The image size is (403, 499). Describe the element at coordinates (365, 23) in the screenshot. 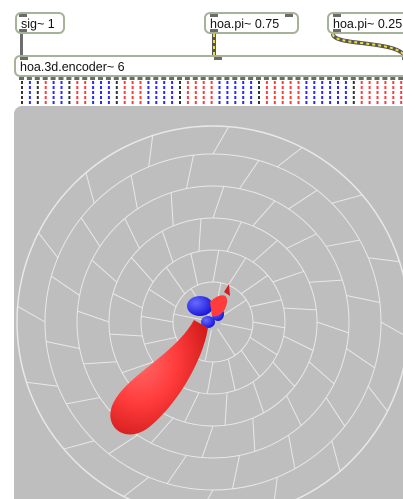

I see `hoa-pi-object-2: hoa.pi~ 0.25` at that location.